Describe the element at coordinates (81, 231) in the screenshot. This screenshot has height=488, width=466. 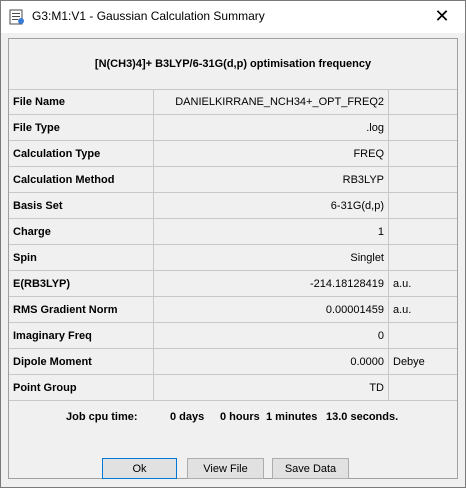
I see `row-label: Charge` at that location.